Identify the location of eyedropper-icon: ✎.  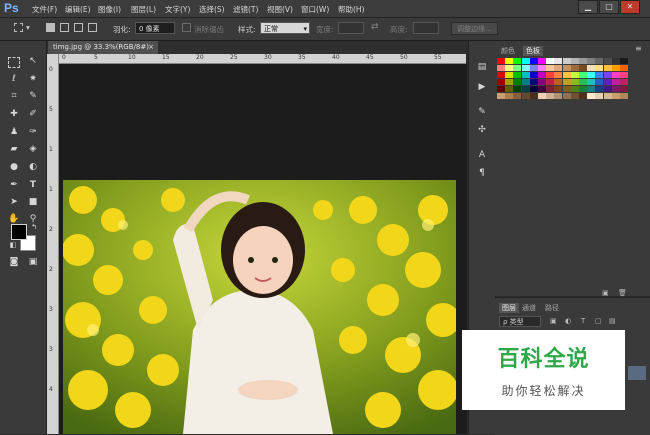
(33, 96).